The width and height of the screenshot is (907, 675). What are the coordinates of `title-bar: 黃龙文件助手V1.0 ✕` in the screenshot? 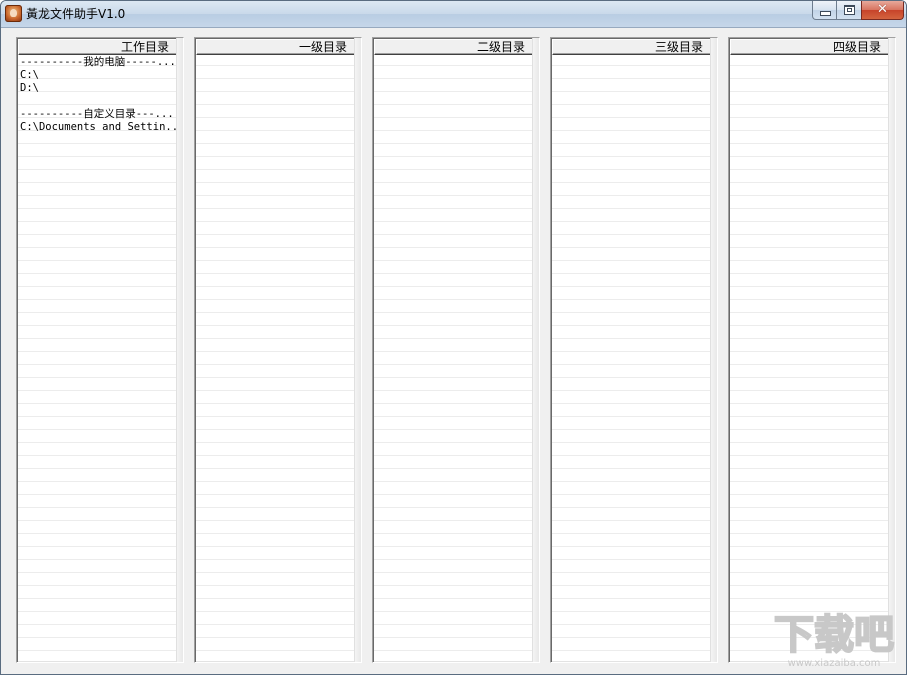 It's located at (453, 14).